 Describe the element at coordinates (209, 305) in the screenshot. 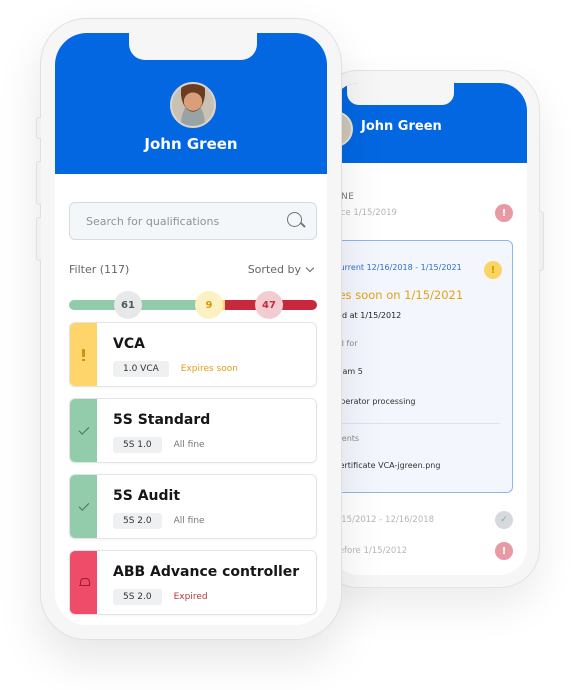

I see `expiring-count-badge: 9` at that location.